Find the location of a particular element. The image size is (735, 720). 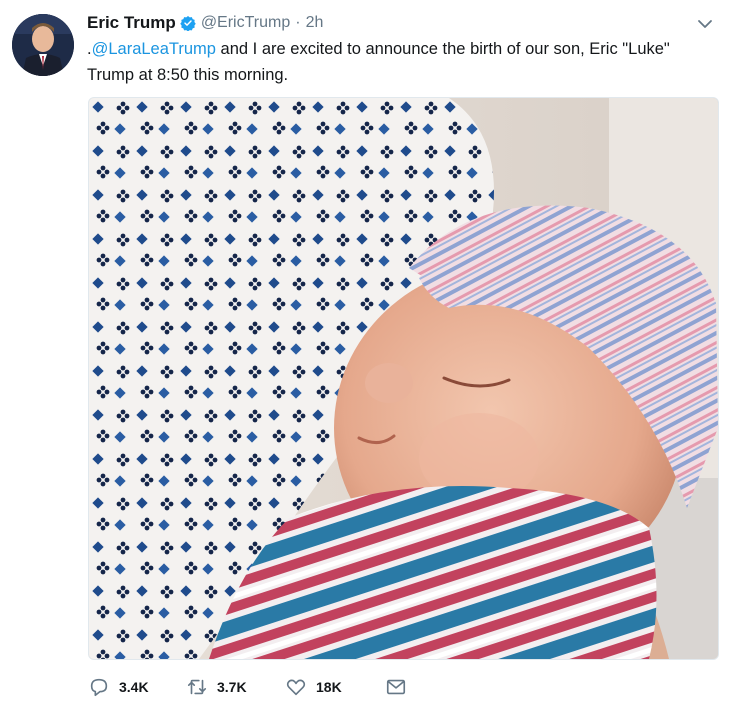

avatar is located at coordinates (43, 45).